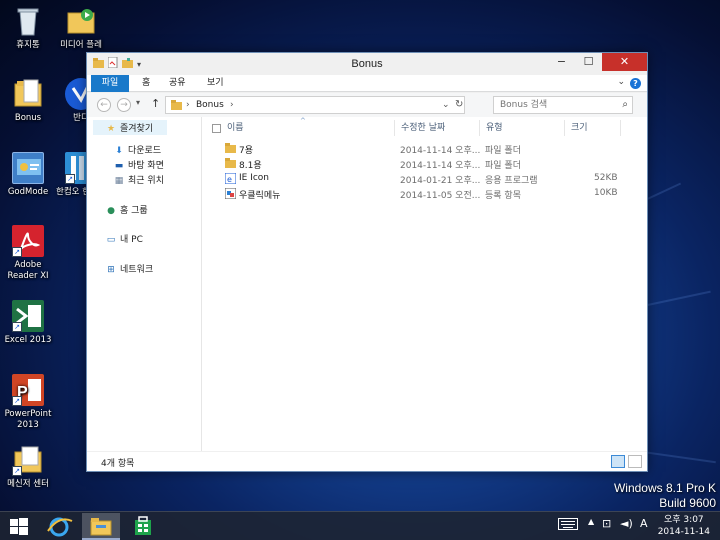 Image resolution: width=720 pixels, height=540 pixels. I want to click on status-bar: 4개 항목, so click(367, 461).